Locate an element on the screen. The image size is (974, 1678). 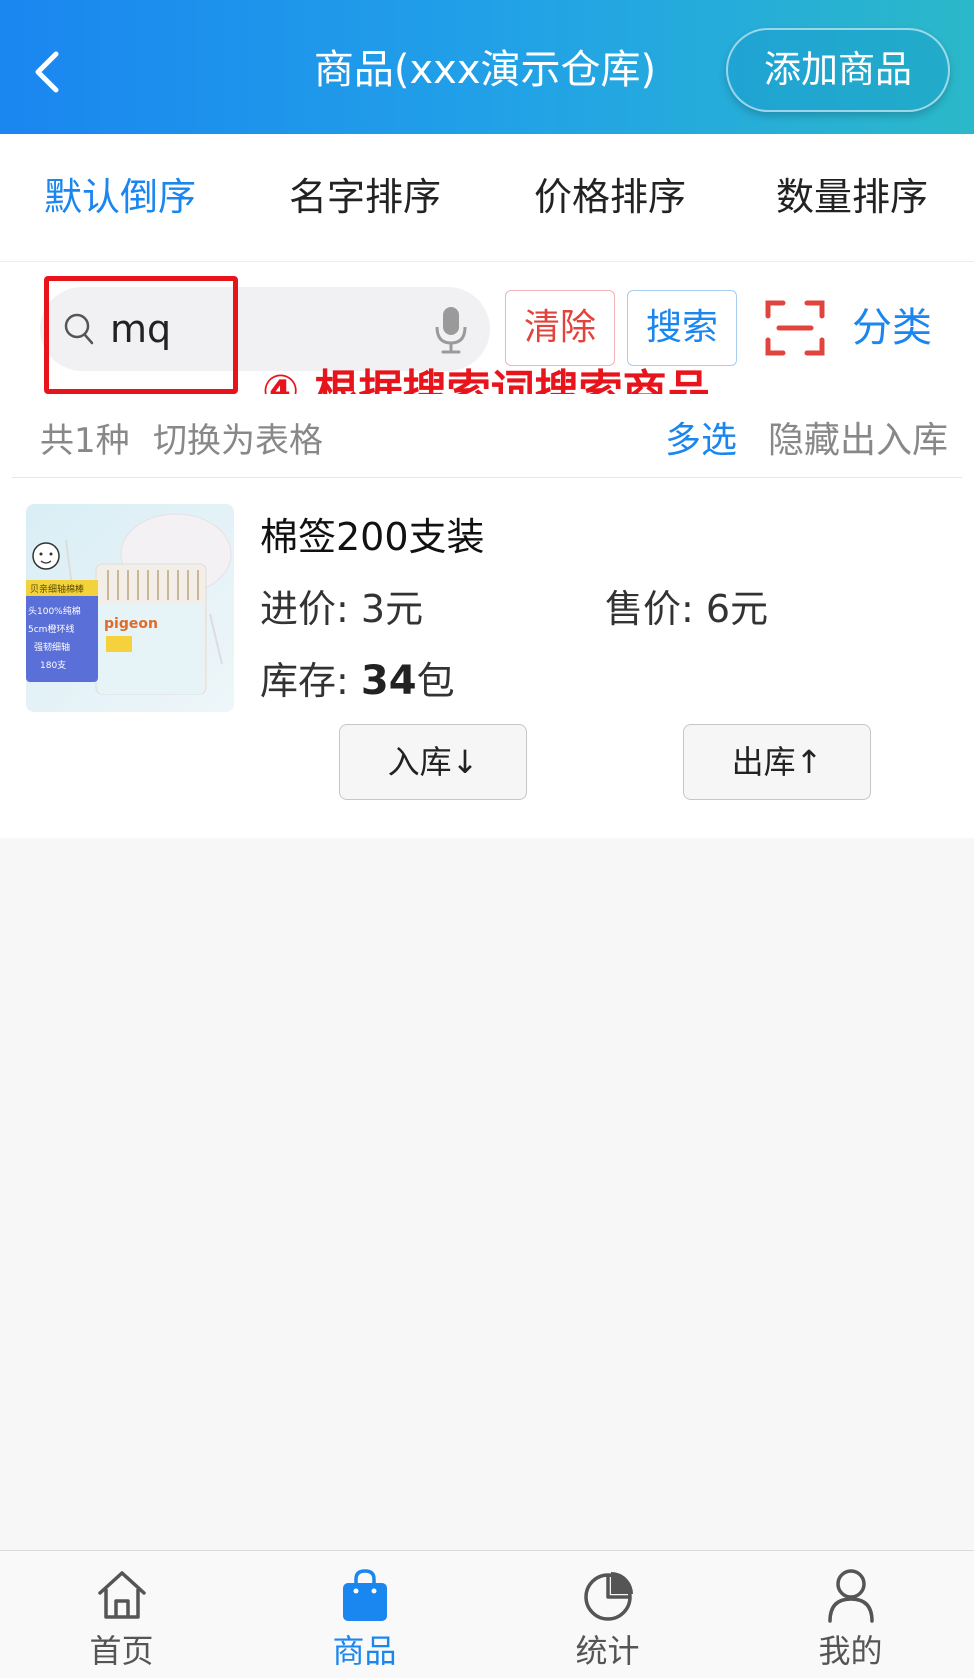
app-header: 商品(xxx演示仓库) 添加商品 is located at coordinates (487, 67).